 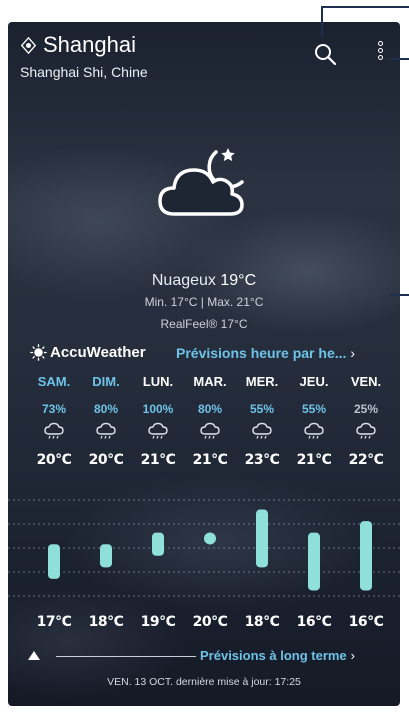 What do you see at coordinates (38, 352) in the screenshot?
I see `sun-icon` at bounding box center [38, 352].